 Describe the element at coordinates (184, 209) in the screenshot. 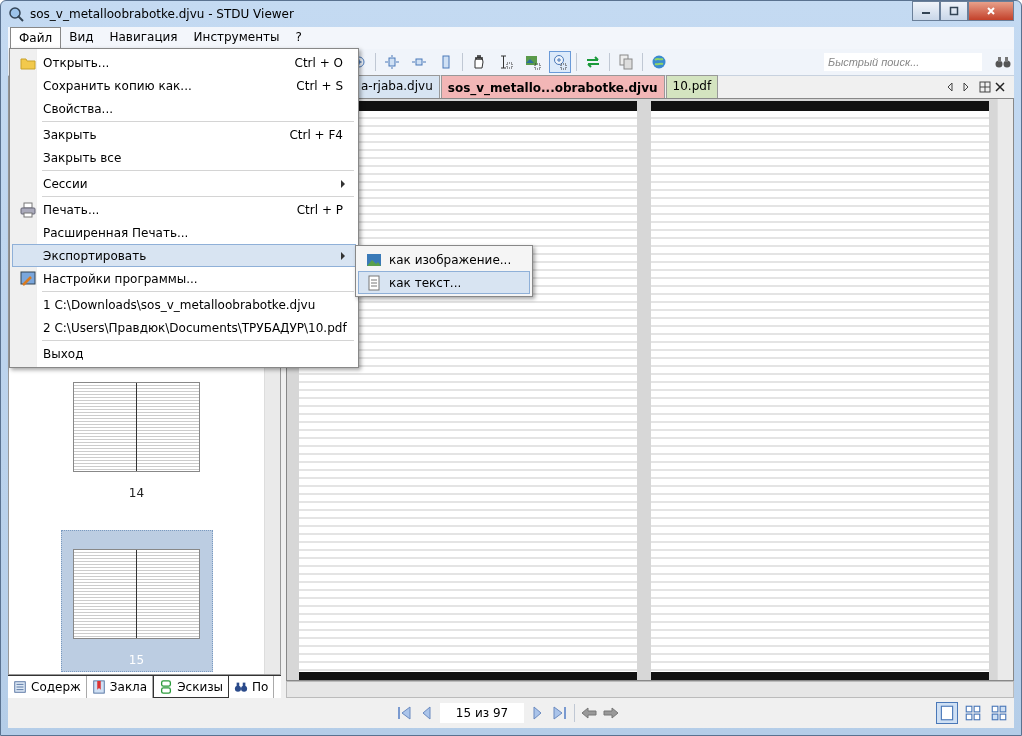

I see `menu-item: Печать... Ctrl + P` at that location.